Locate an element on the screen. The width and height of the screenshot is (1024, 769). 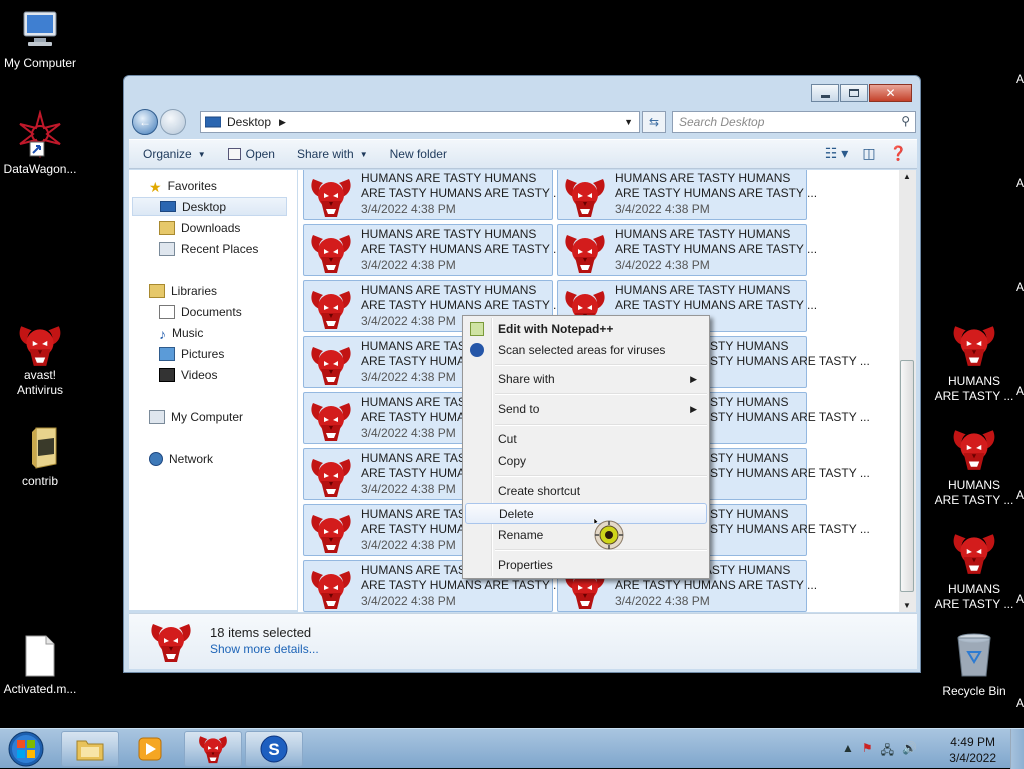
desktop-icon-recycle-bin: Recycle Bin is located at coordinates (974, 665).